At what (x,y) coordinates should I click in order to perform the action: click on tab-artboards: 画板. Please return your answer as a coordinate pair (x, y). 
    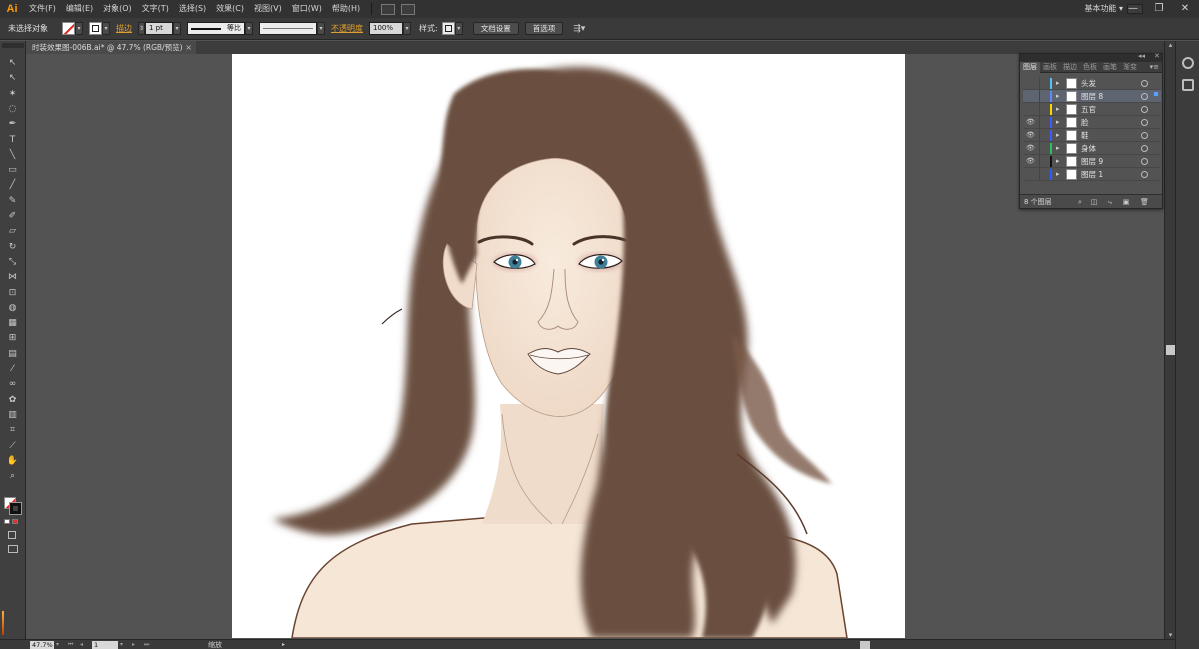
    Looking at the image, I should click on (1050, 67).